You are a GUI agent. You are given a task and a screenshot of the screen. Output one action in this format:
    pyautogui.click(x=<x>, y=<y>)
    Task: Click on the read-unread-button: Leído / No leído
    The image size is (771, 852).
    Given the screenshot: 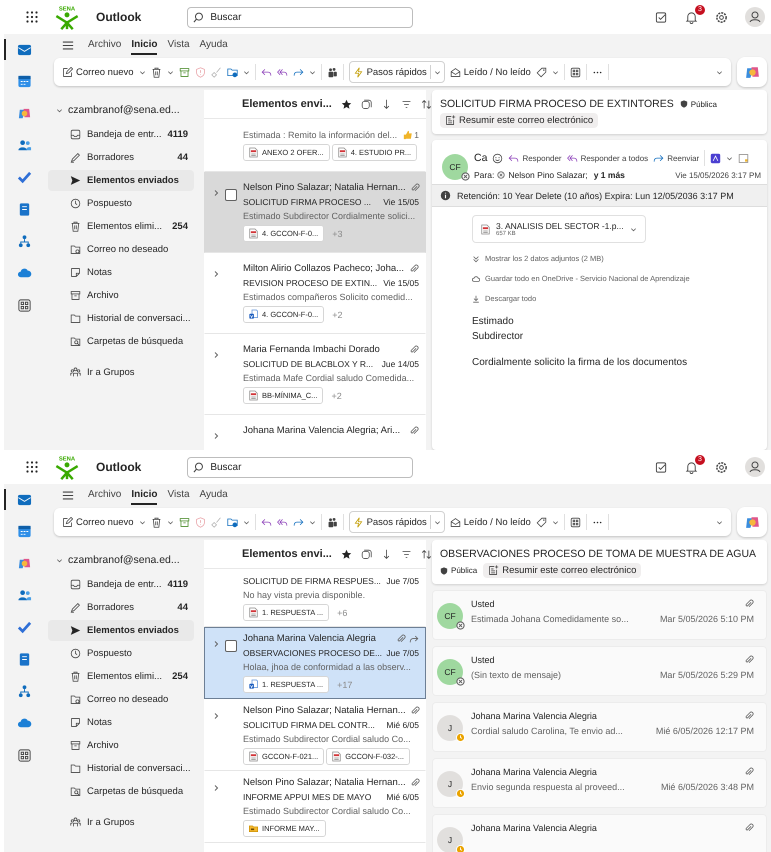 What is the action you would take?
    pyautogui.click(x=490, y=72)
    